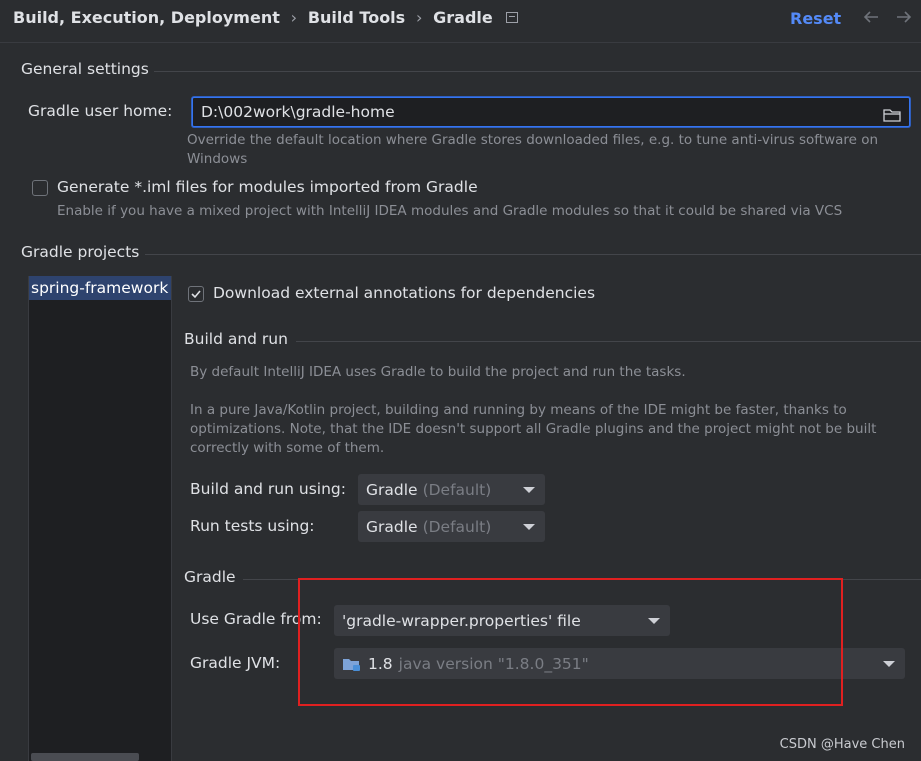  Describe the element at coordinates (100, 518) in the screenshot. I see `projects-list: spring-framework` at that location.